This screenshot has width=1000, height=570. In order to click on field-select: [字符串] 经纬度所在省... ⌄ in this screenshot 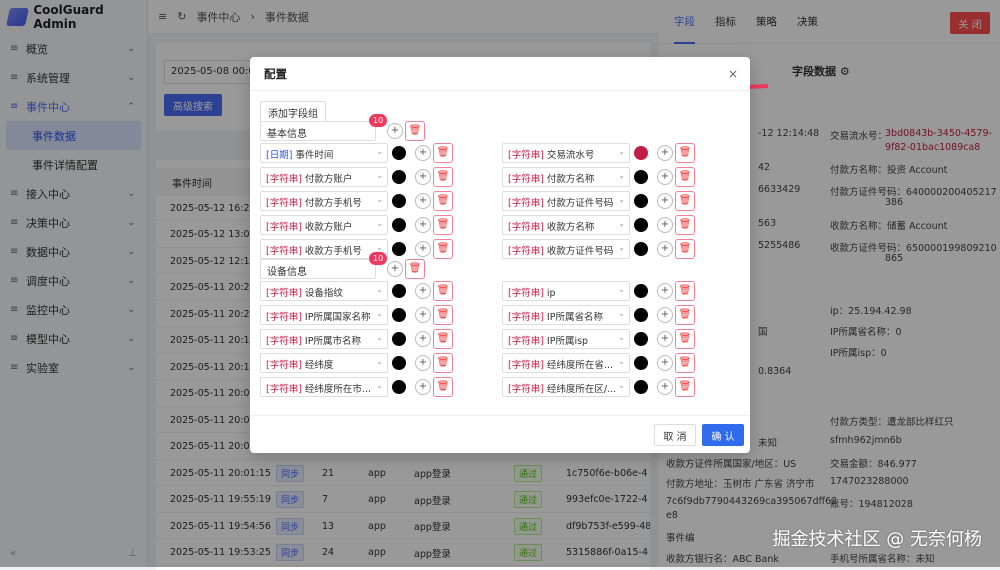, I will do `click(566, 363)`.